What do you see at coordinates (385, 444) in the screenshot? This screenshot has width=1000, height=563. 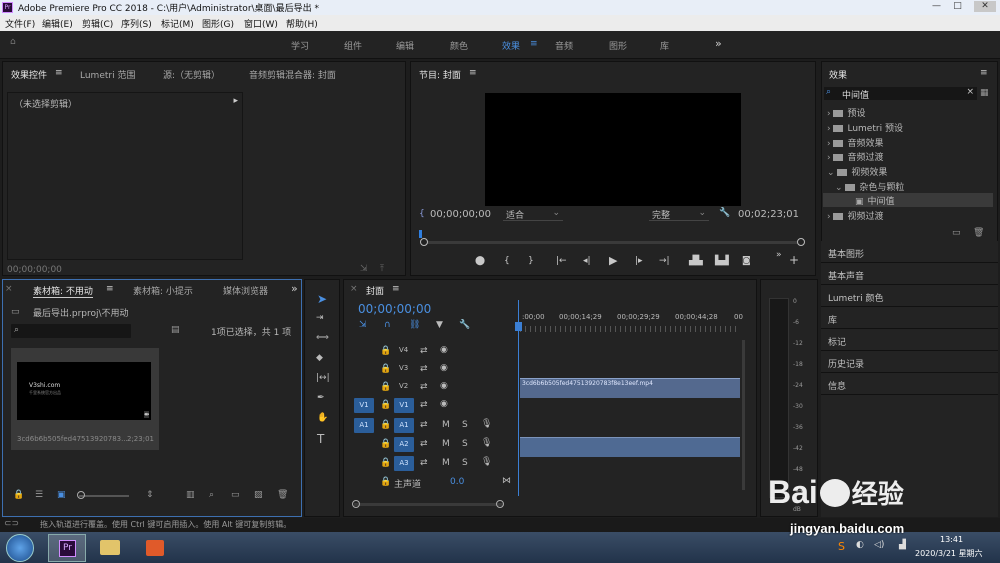 I see `a2-lock-icon: 🔒` at bounding box center [385, 444].